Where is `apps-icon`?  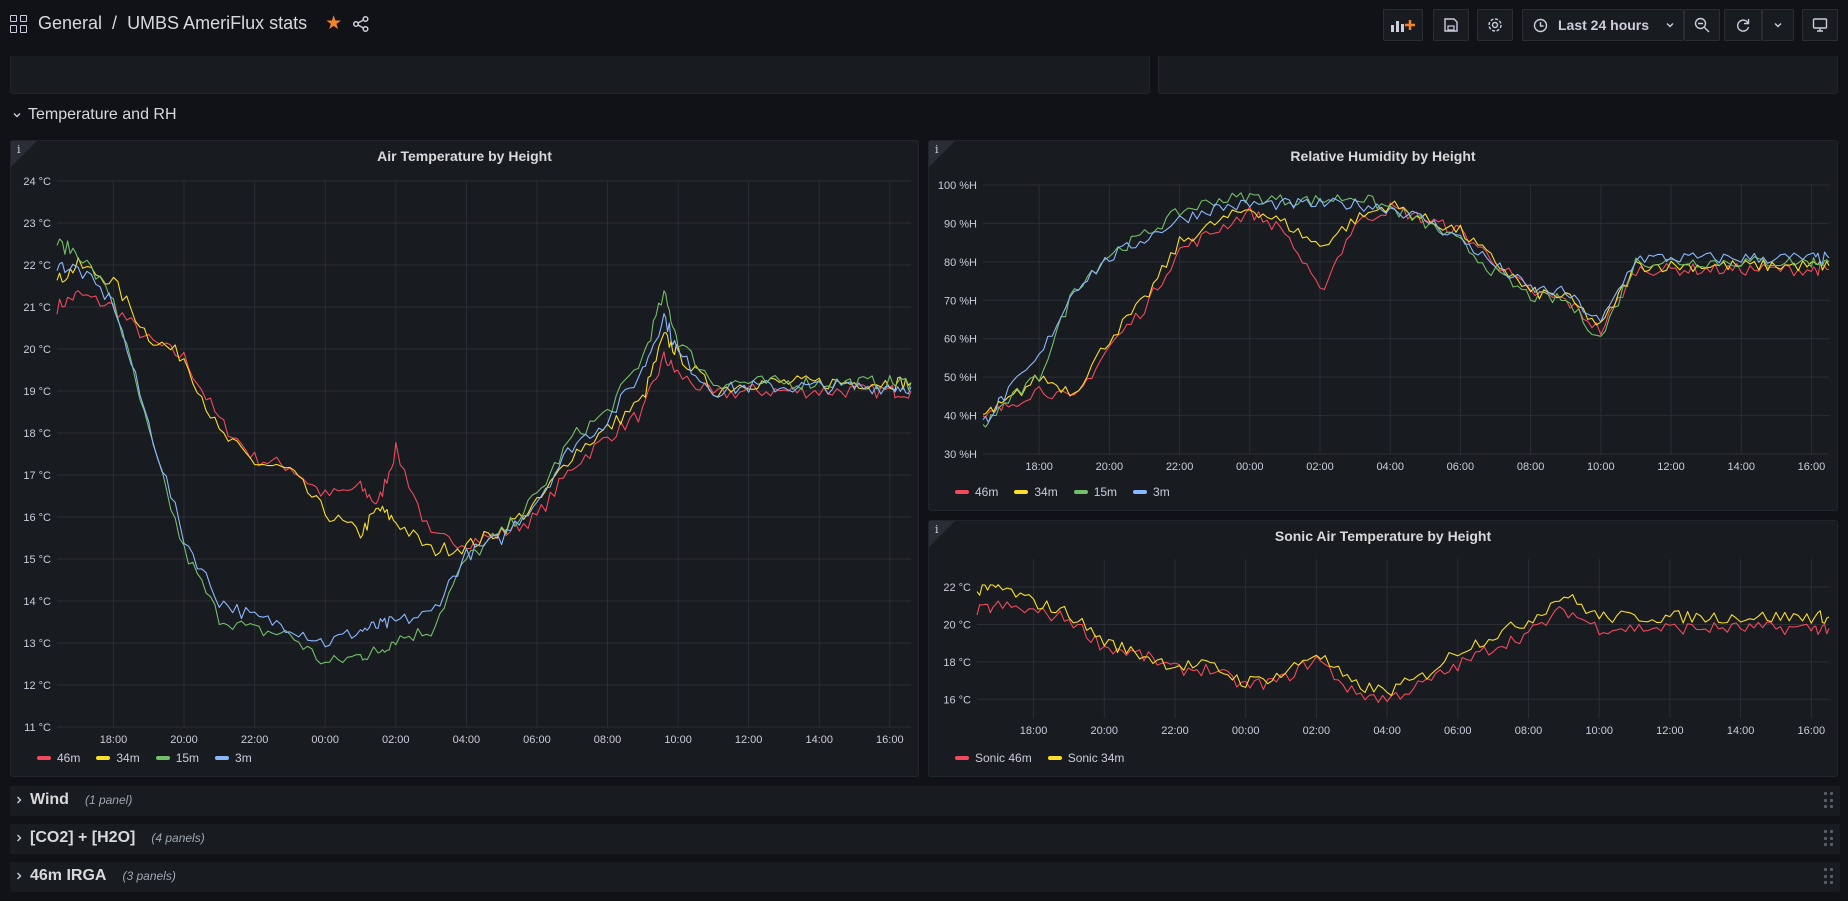 apps-icon is located at coordinates (19, 23).